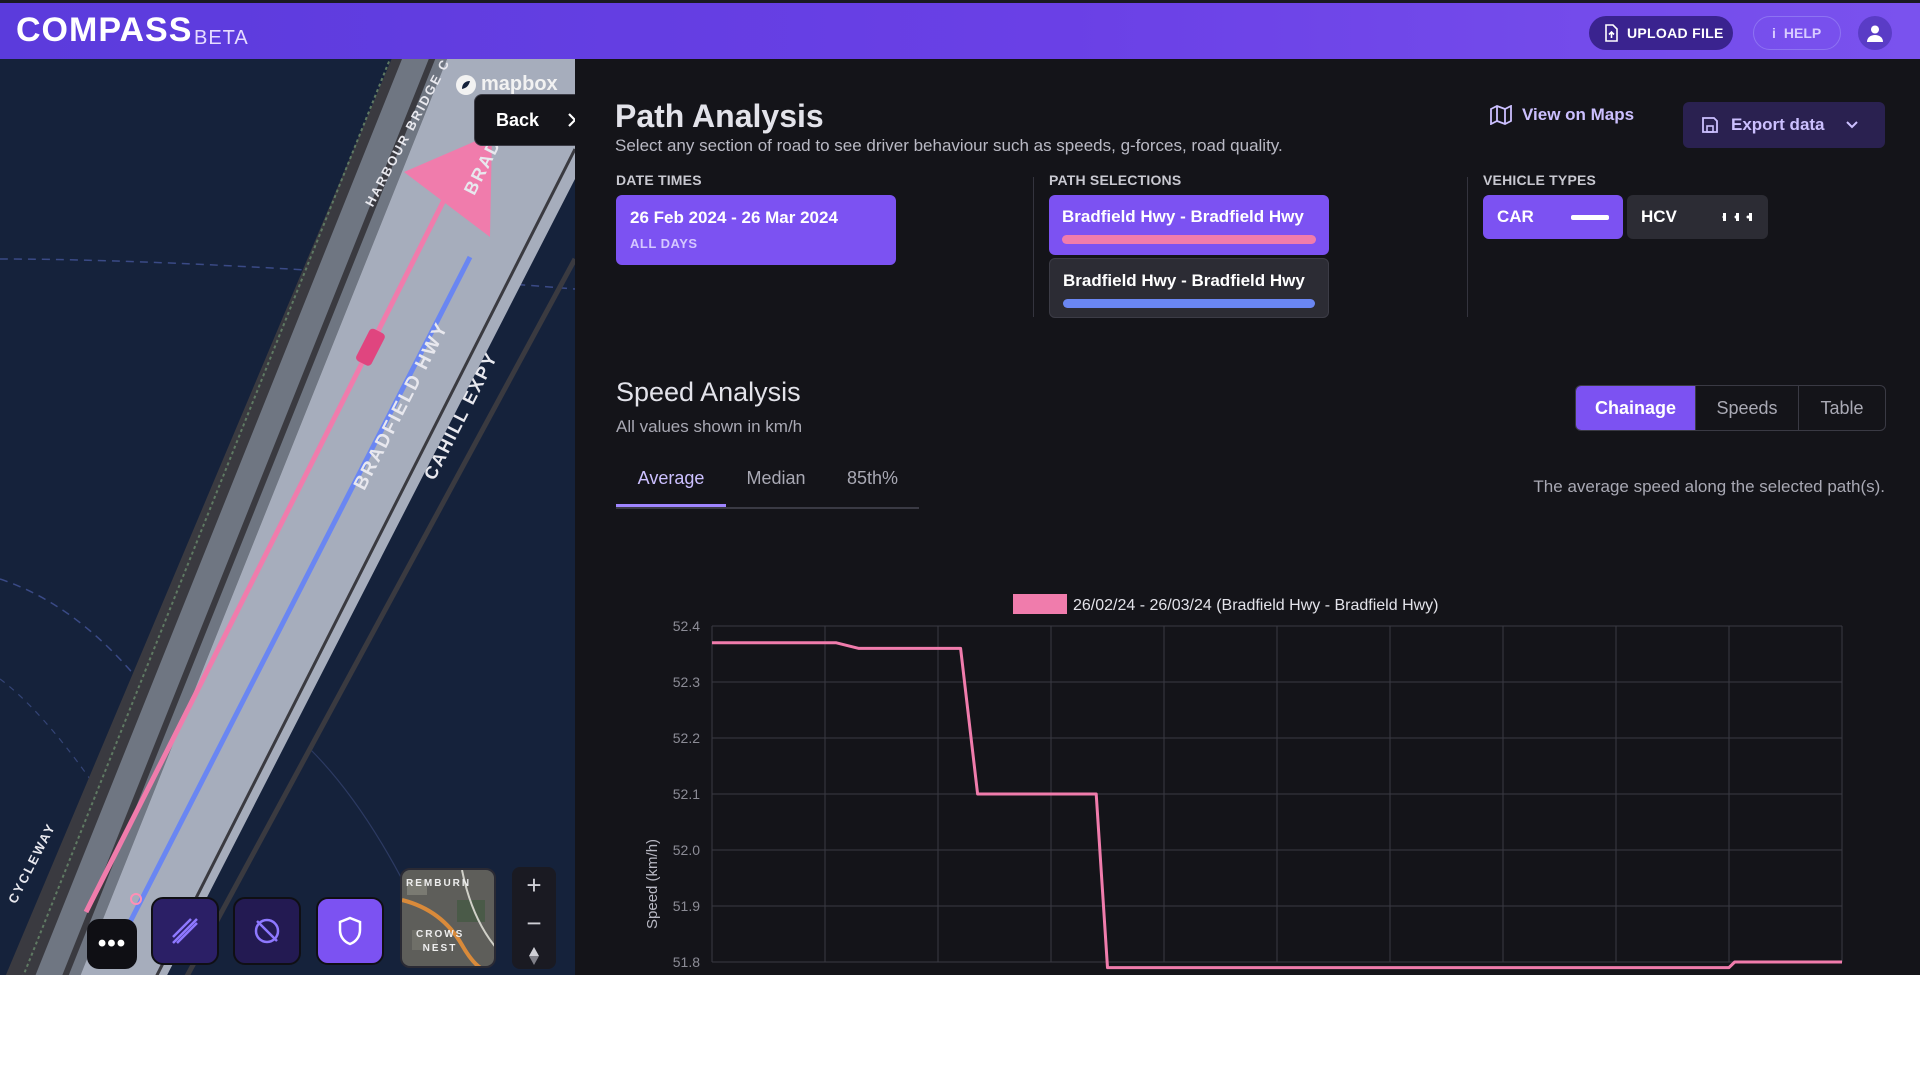 The width and height of the screenshot is (1920, 1080). What do you see at coordinates (1611, 33) in the screenshot?
I see `file-upload-icon` at bounding box center [1611, 33].